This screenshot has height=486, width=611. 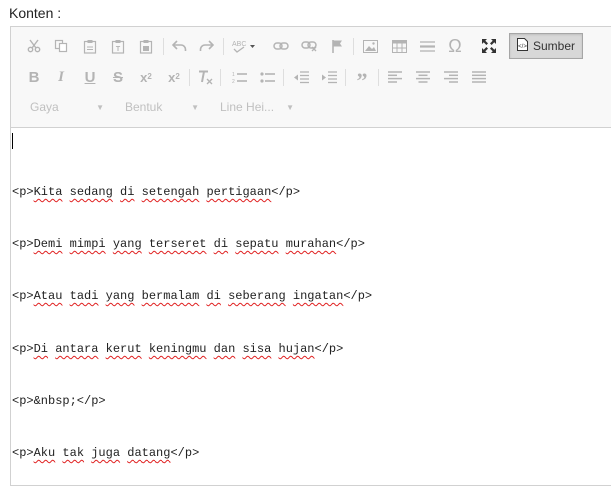 What do you see at coordinates (205, 77) in the screenshot?
I see `remove-format-icon` at bounding box center [205, 77].